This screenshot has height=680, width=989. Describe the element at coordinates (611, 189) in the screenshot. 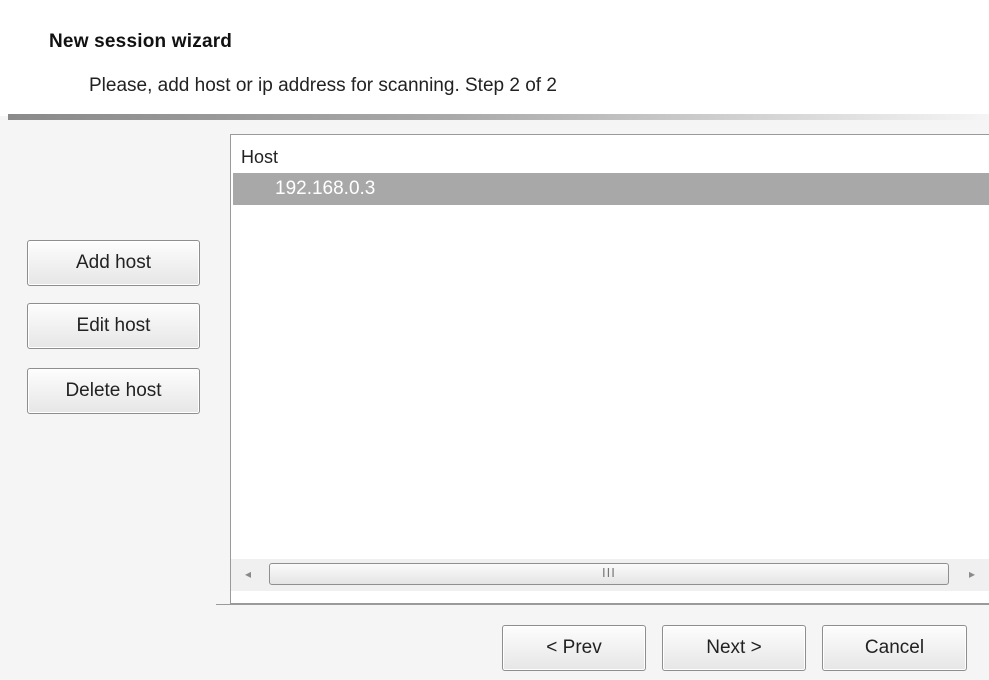

I see `host-list-row: 192.168.0.3` at that location.